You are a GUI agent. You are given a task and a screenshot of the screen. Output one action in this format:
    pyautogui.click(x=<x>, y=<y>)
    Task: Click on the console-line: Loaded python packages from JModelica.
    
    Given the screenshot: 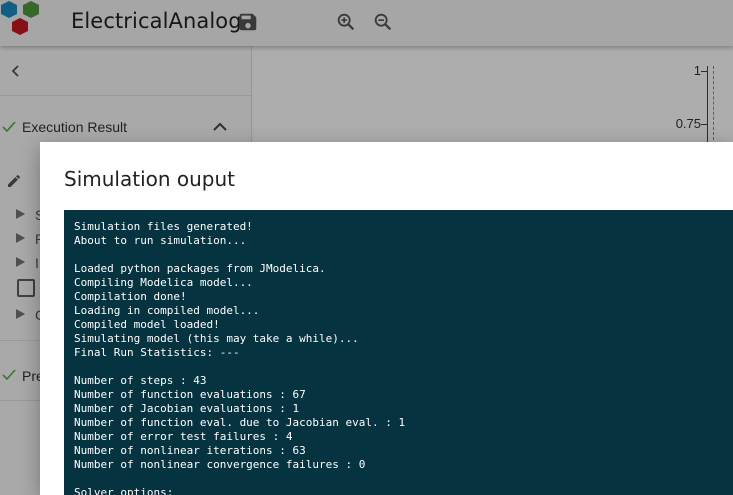 What is the action you would take?
    pyautogui.click(x=200, y=268)
    